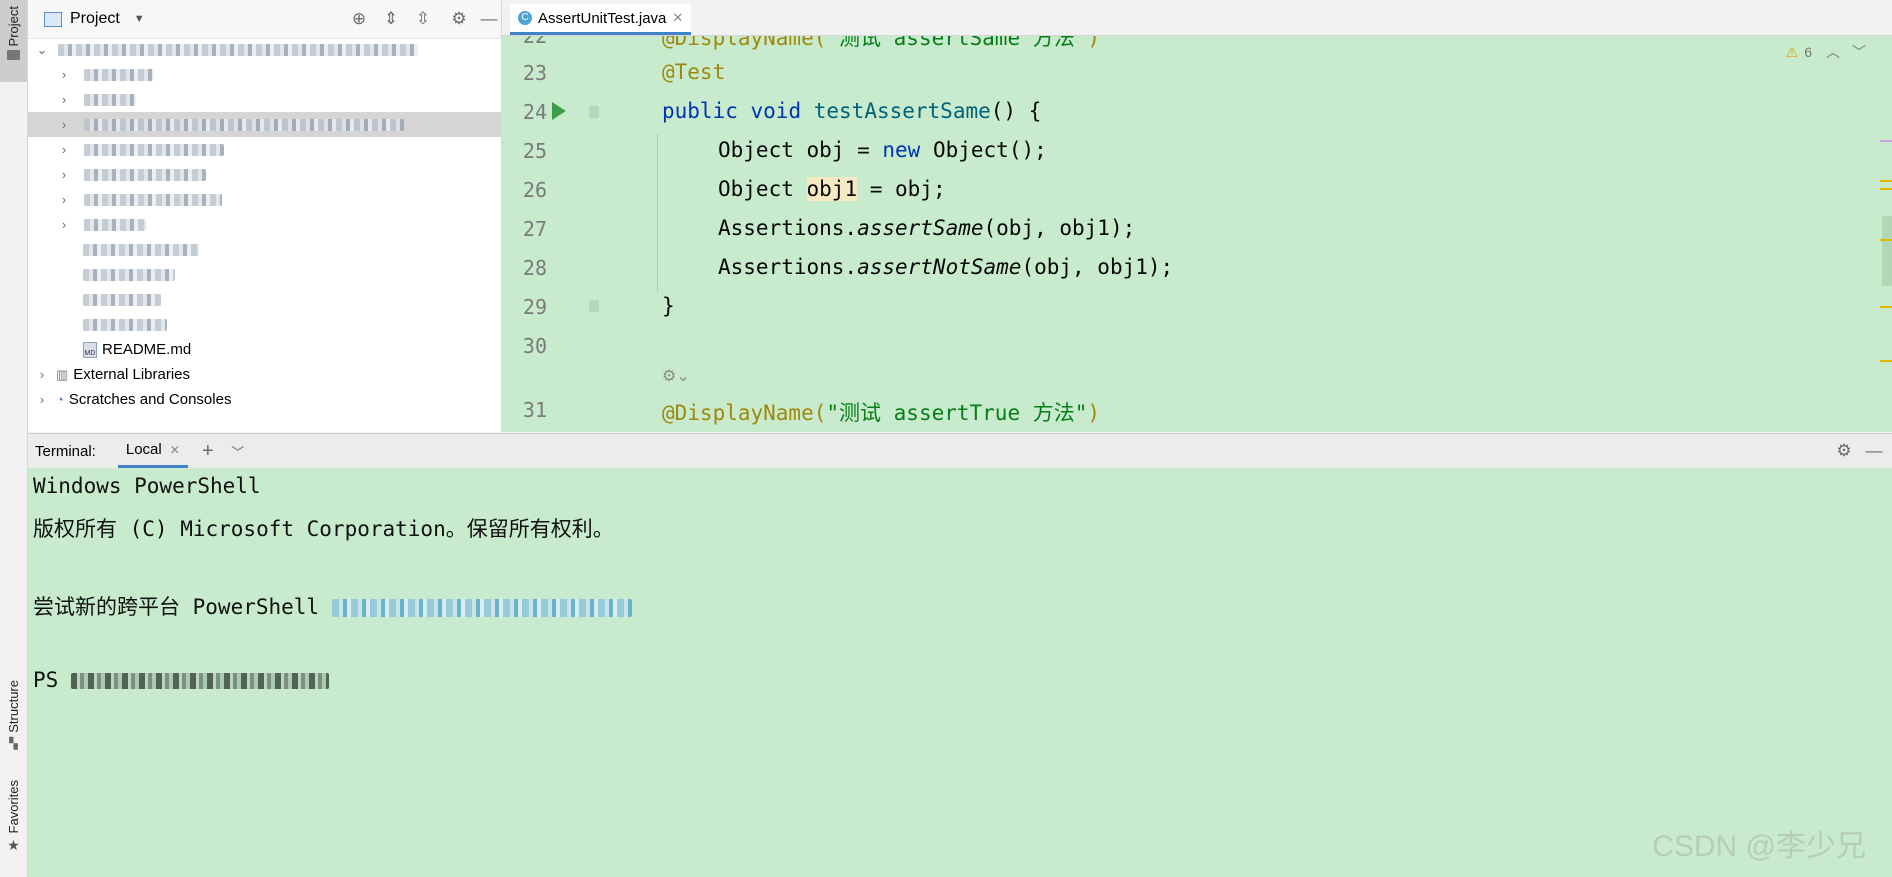 Image resolution: width=1892 pixels, height=877 pixels. Describe the element at coordinates (42, 50) in the screenshot. I see `chevron-down-icon: ⌄` at that location.